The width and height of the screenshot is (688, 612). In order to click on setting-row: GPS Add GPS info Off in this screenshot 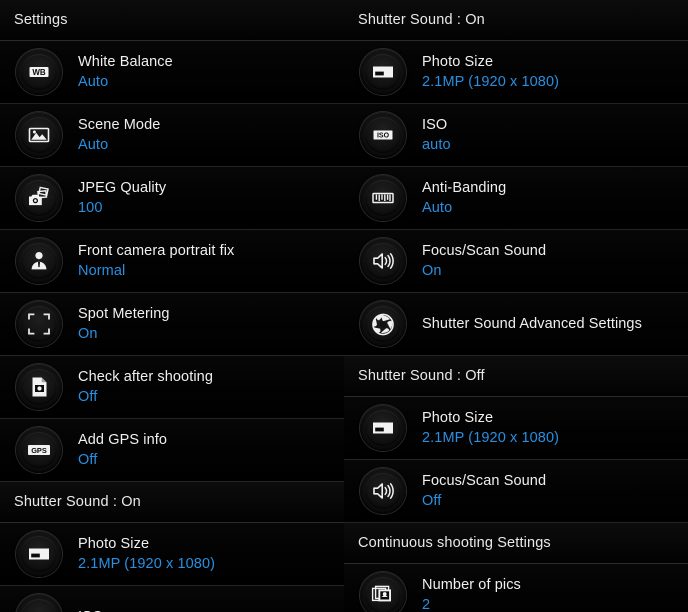, I will do `click(172, 450)`.